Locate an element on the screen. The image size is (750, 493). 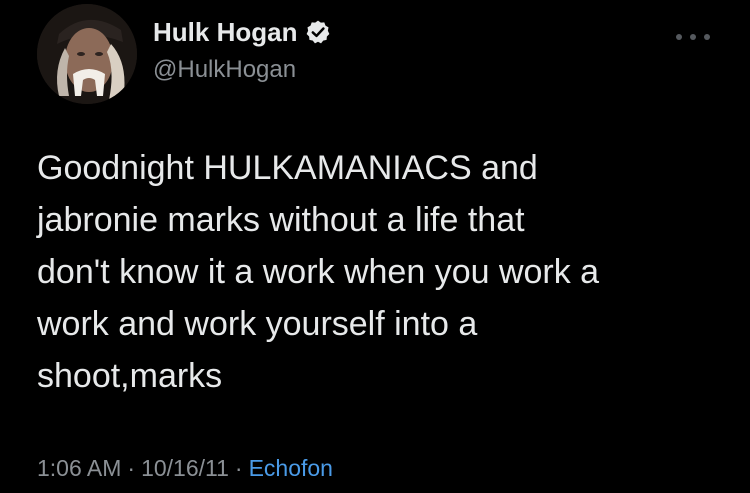
author-display-name: Hulk Hogan is located at coordinates (225, 32).